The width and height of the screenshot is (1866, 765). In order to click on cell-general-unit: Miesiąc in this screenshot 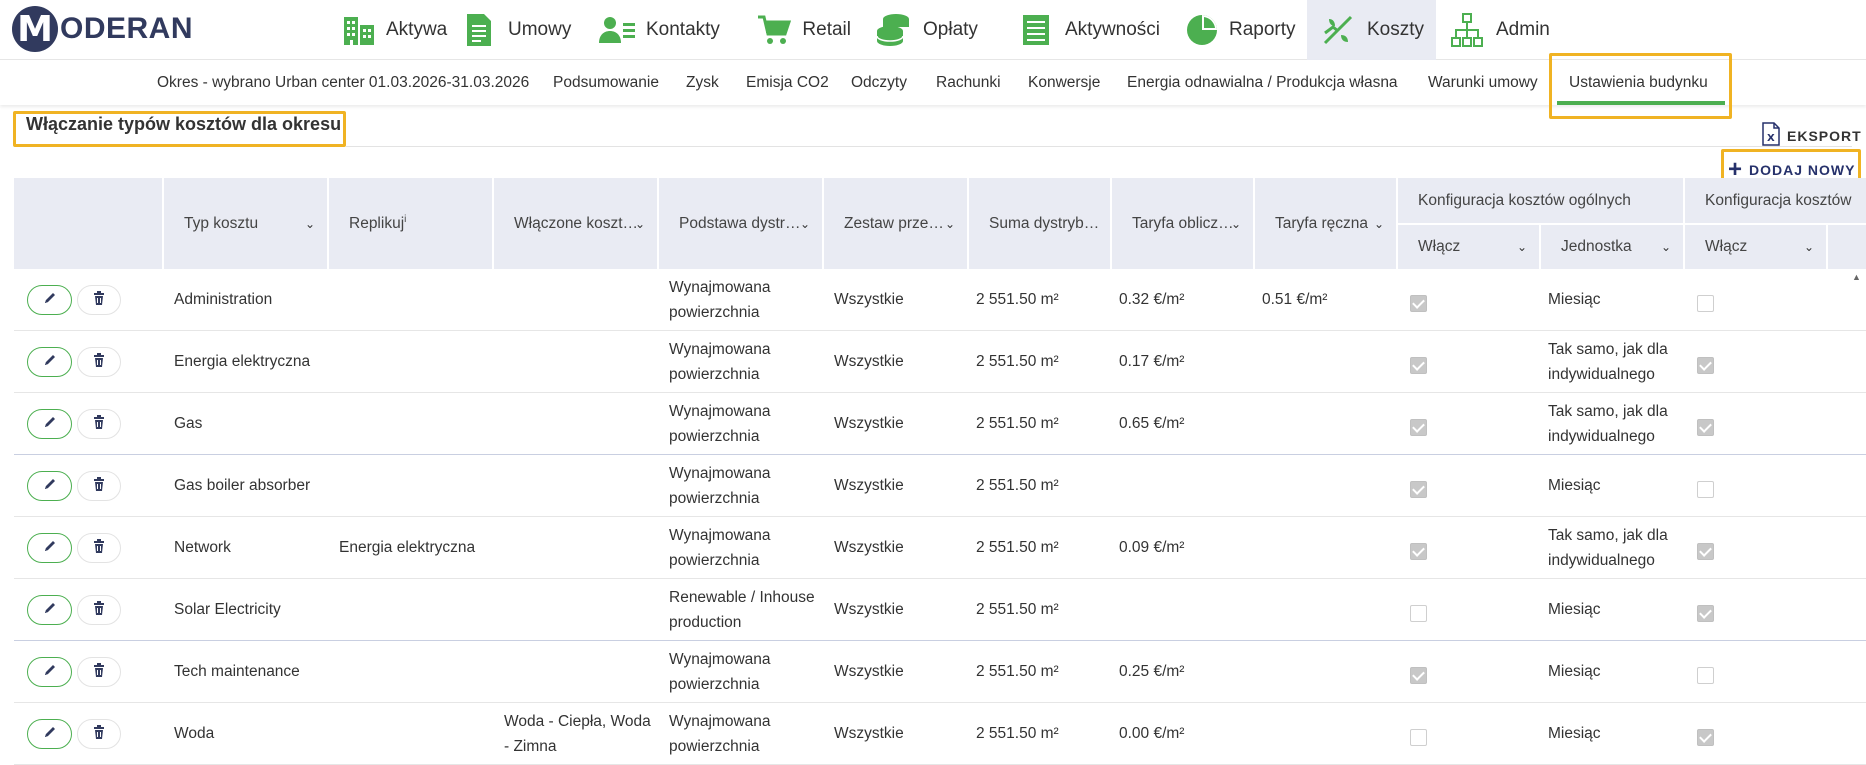, I will do `click(1574, 671)`.